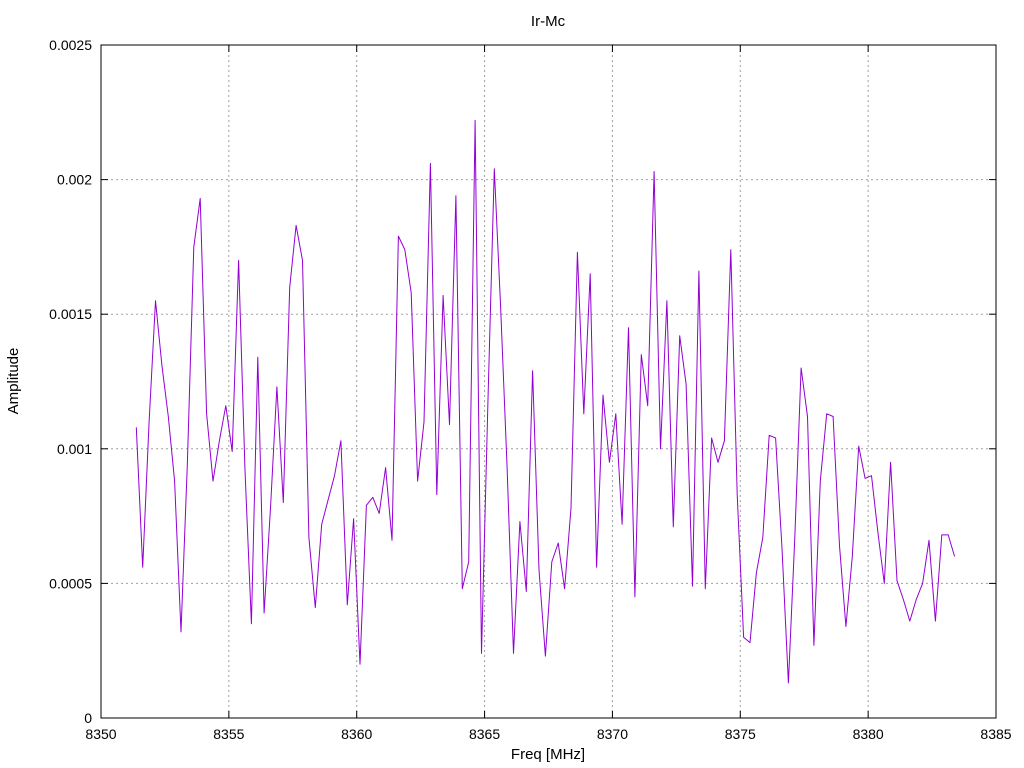 This screenshot has width=1024, height=768. What do you see at coordinates (548, 754) in the screenshot?
I see `x-axis-label: Freq [MHz]` at bounding box center [548, 754].